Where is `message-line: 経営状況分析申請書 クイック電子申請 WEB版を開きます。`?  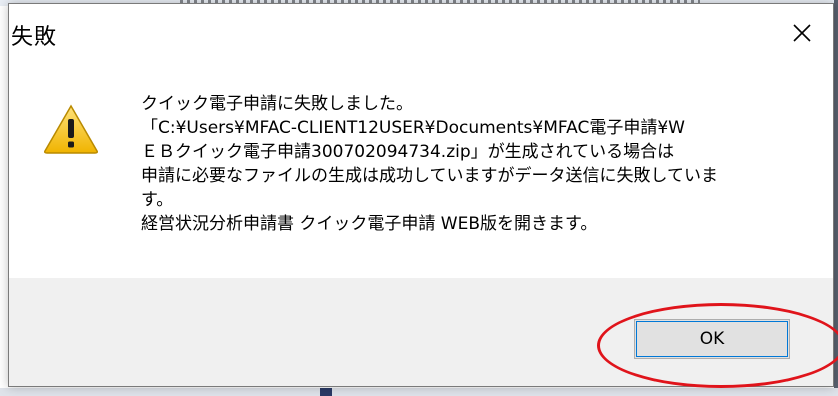 message-line: 経営状況分析申請書 クイック電子申請 WEB版を開きます。 is located at coordinates (369, 224).